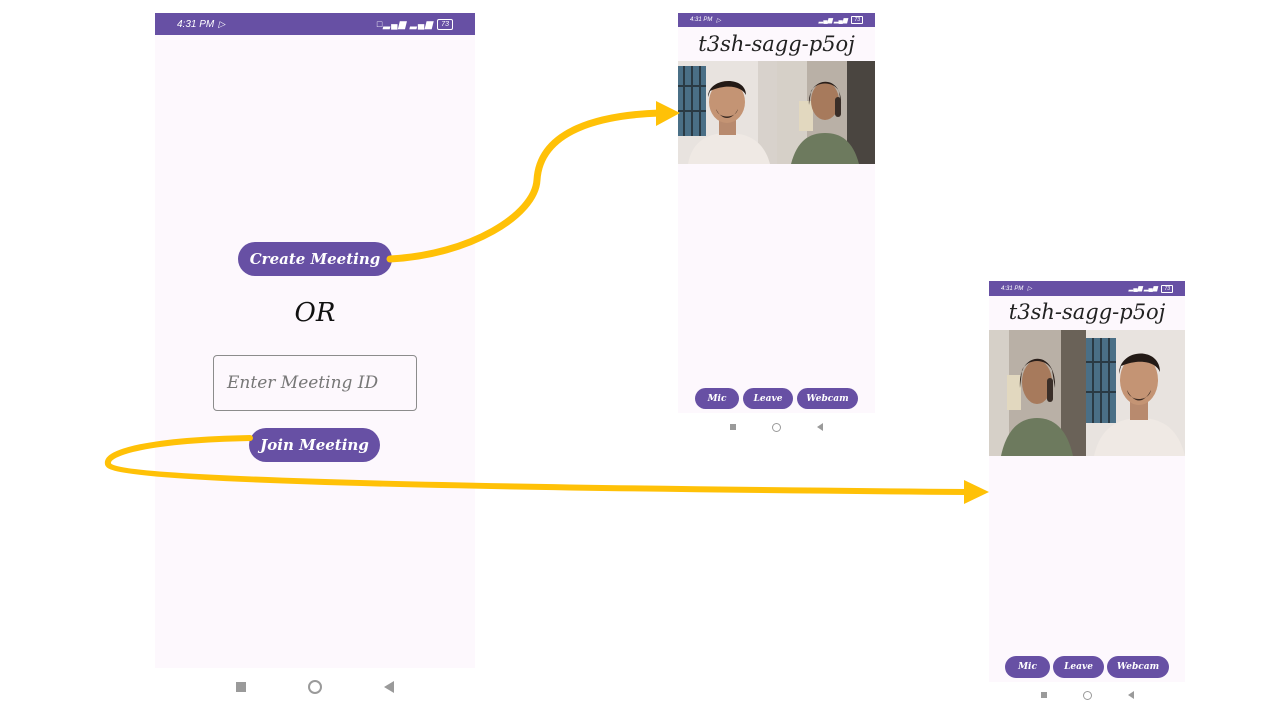 This screenshot has width=1280, height=720. I want to click on meeting-id-input: Enter Meeting ID, so click(315, 383).